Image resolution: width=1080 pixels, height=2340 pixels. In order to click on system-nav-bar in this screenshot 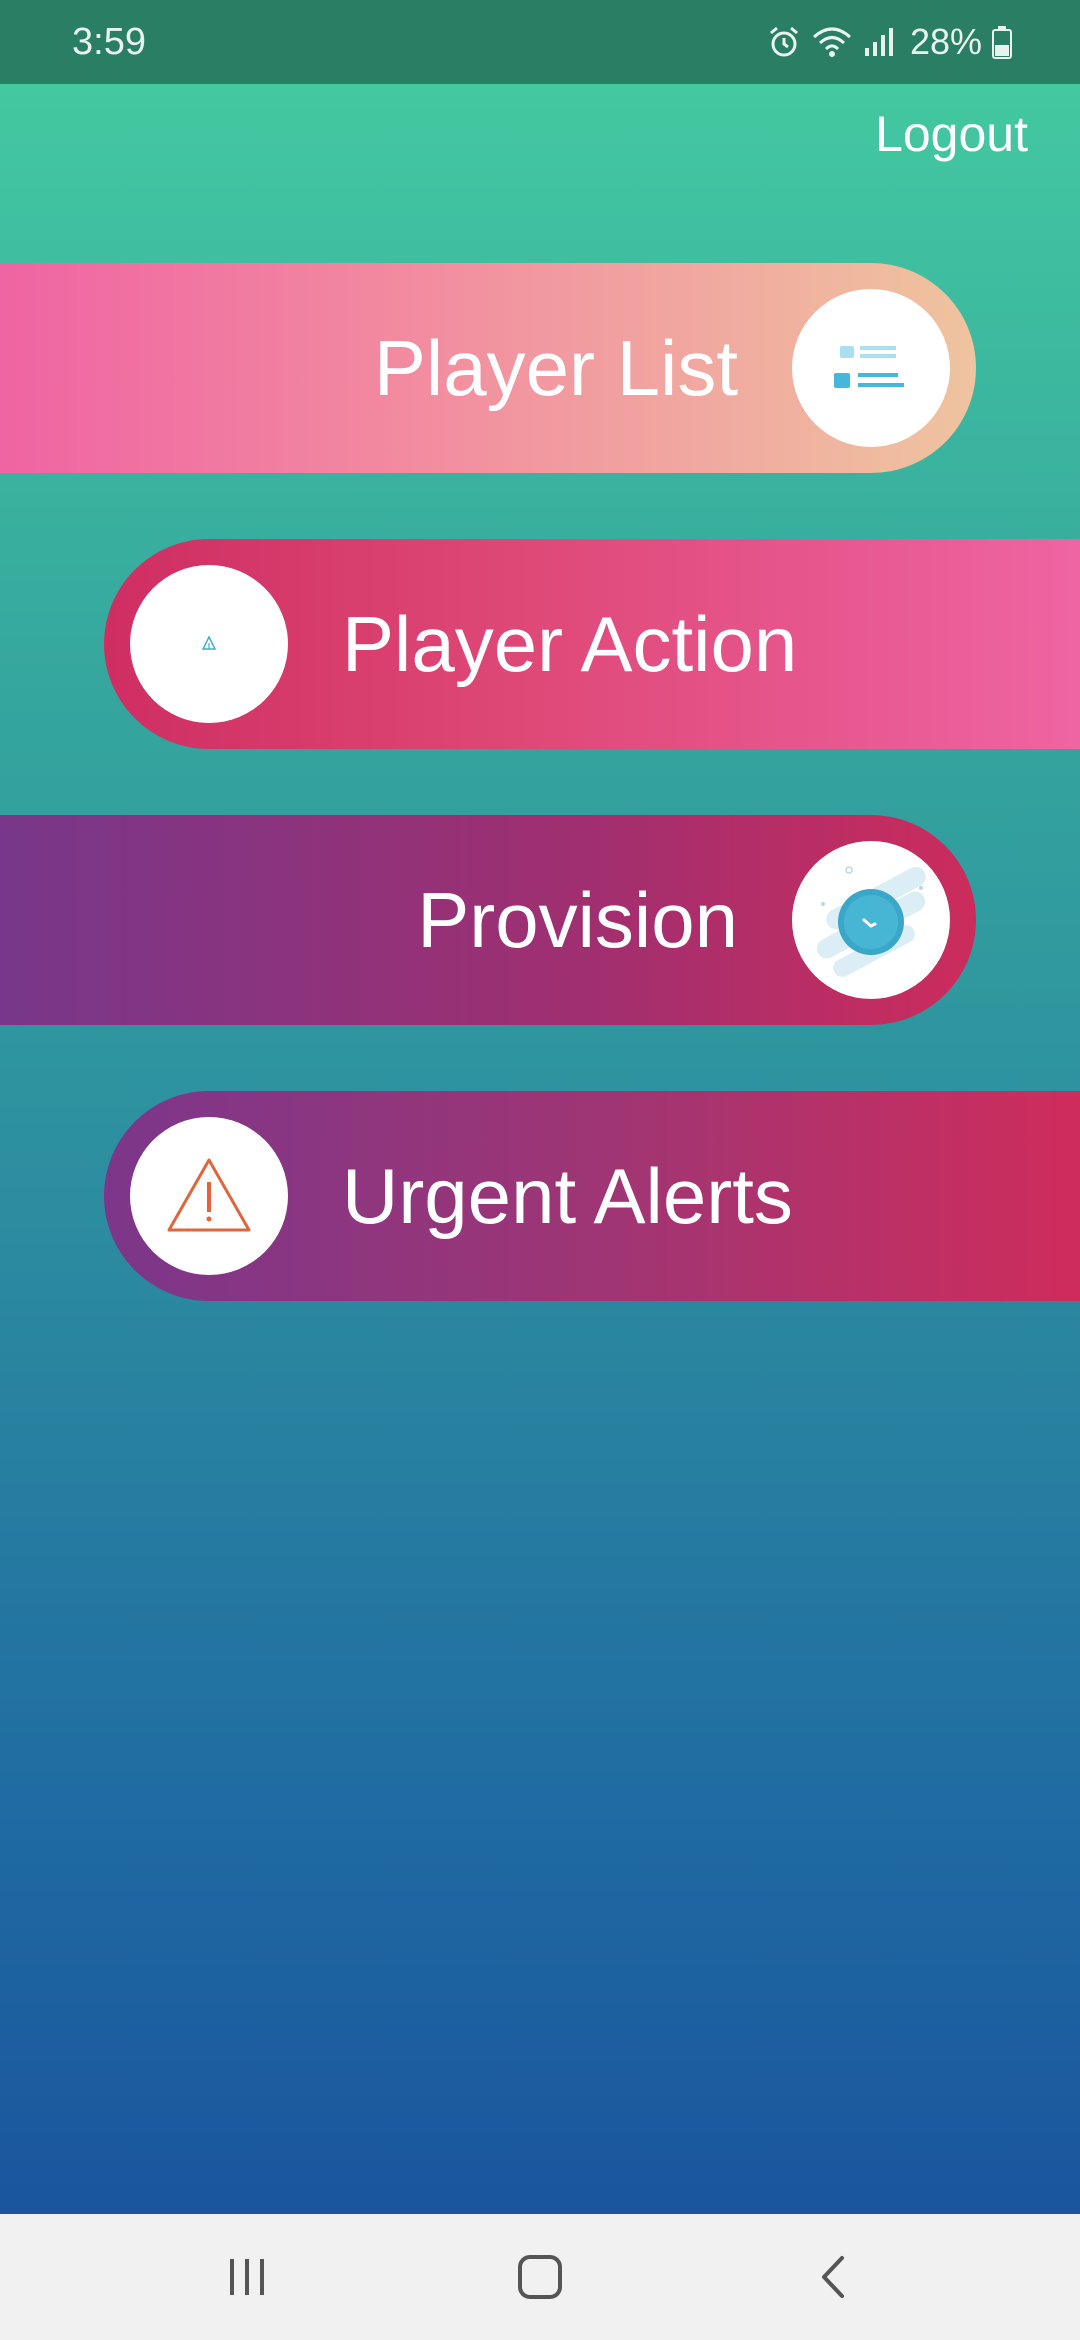, I will do `click(540, 2277)`.